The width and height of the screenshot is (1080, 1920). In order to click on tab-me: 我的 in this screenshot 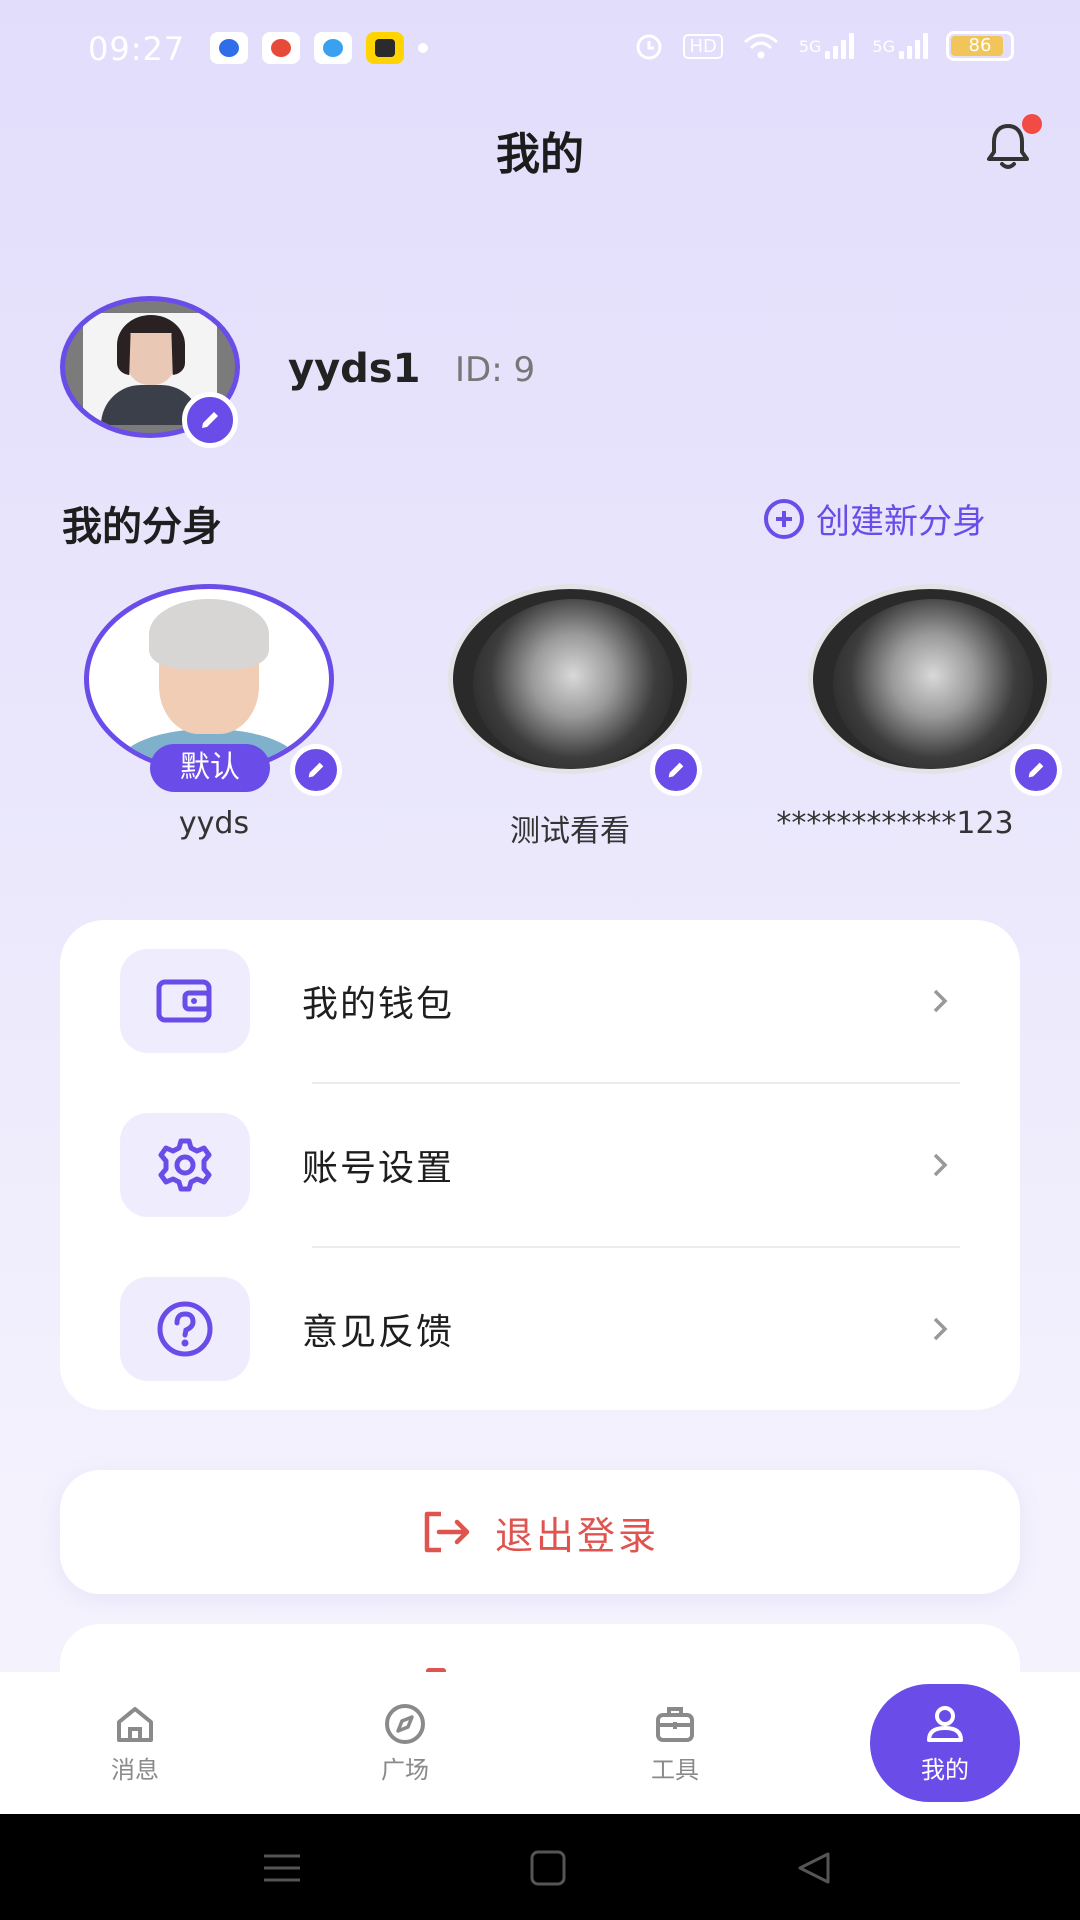, I will do `click(945, 1743)`.